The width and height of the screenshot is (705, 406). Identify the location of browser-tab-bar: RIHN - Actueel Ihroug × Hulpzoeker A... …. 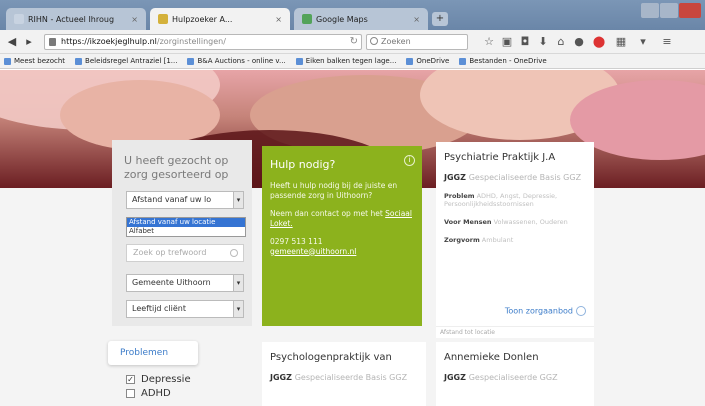
(352, 15).